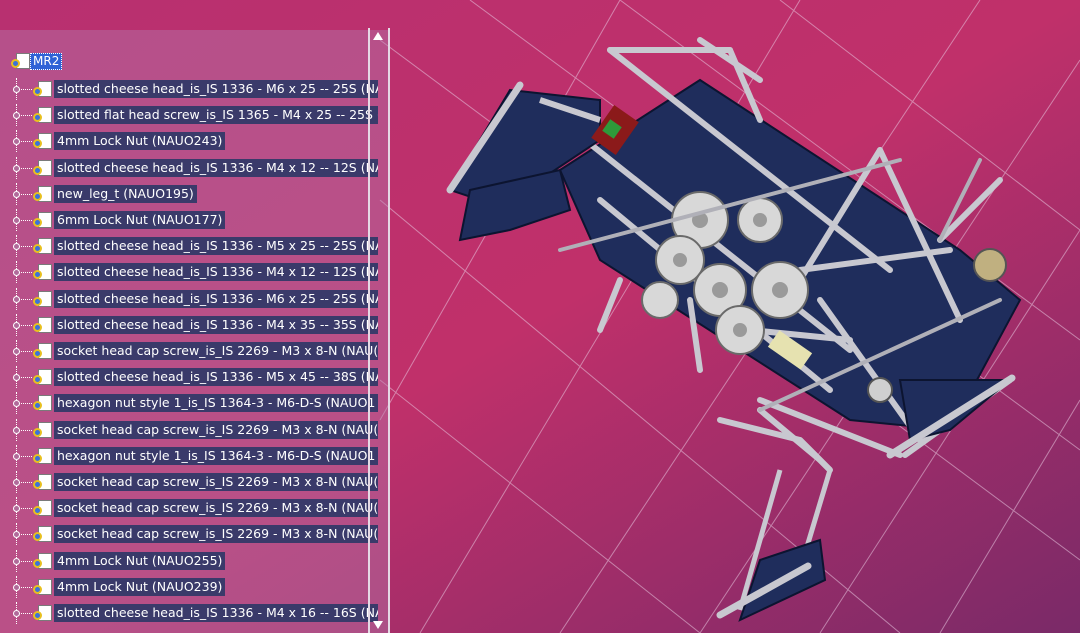  Describe the element at coordinates (379, 330) in the screenshot. I see `tree-scrollbar` at that location.